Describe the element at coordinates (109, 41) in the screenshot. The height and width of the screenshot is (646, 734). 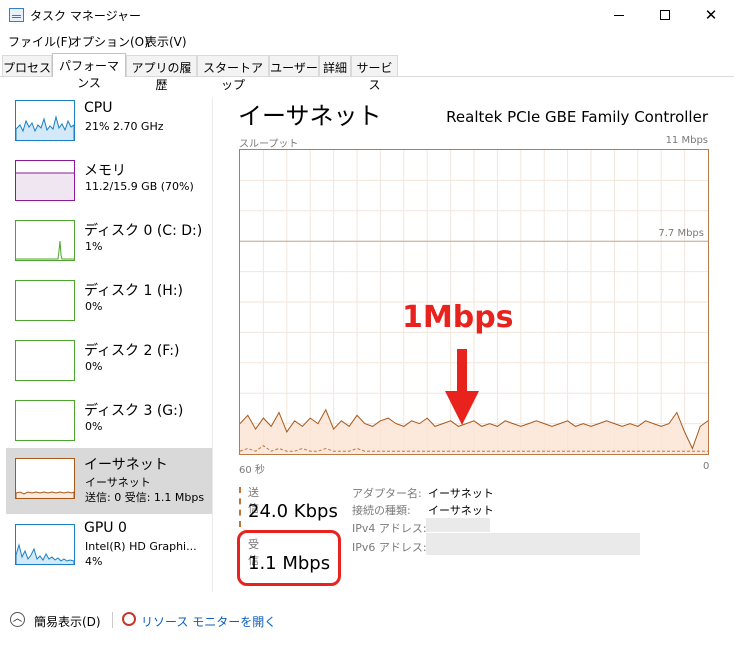
I see `menu-options: オプション(O)` at that location.